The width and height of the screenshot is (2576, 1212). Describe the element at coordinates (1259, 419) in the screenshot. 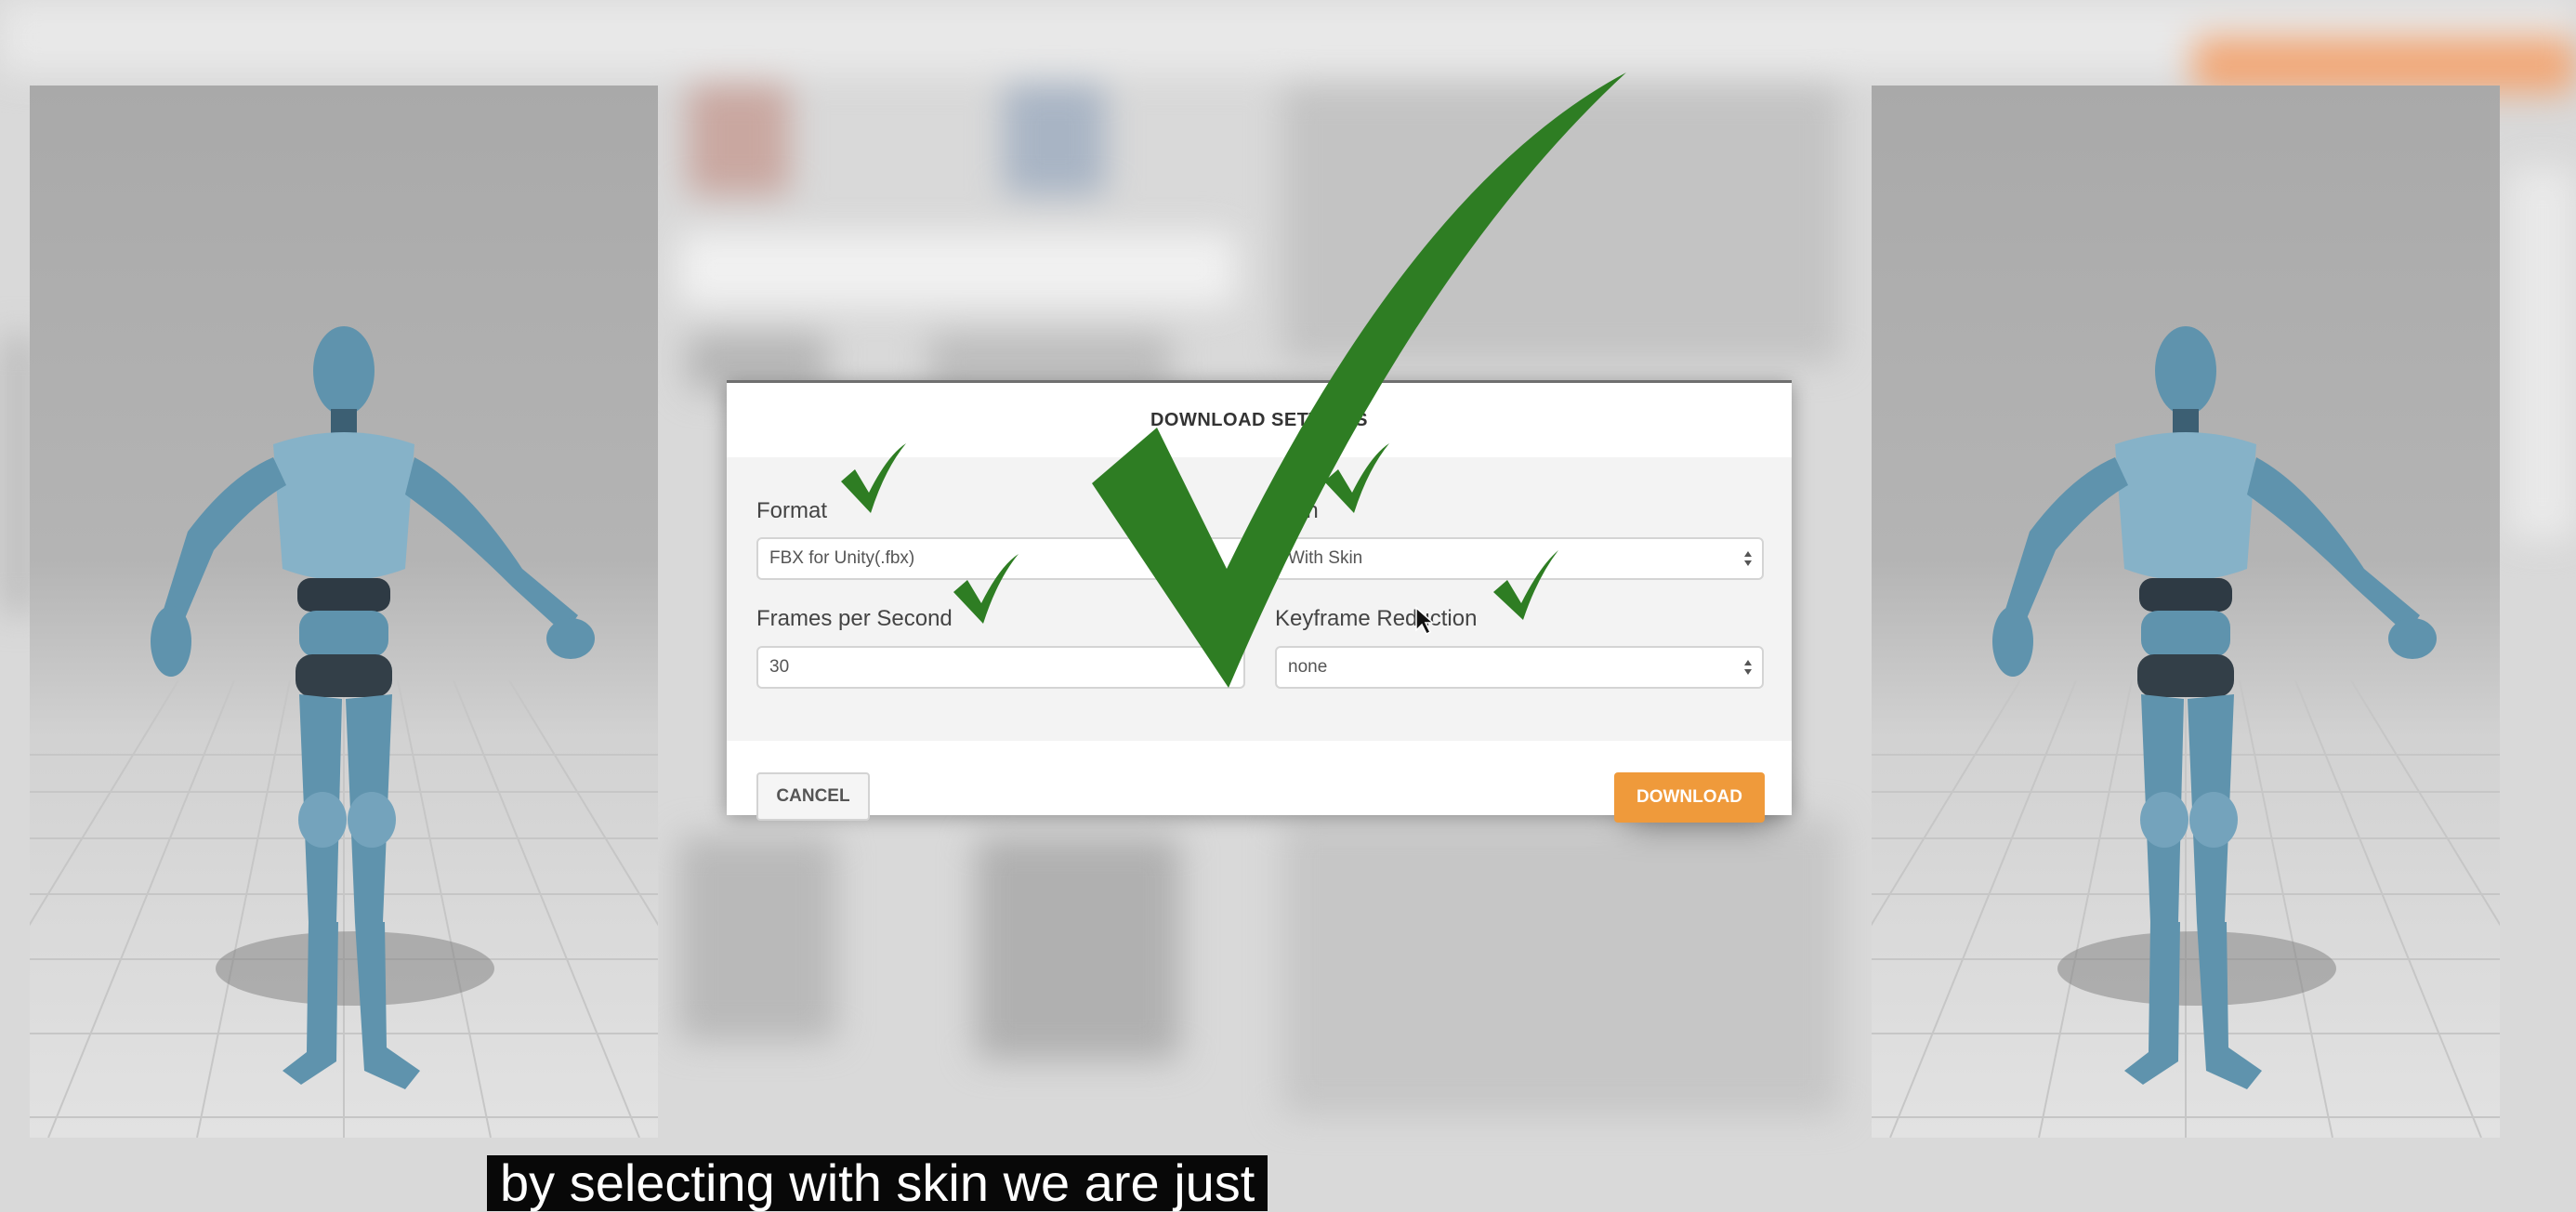

I see `dialog-title: DOWNLOAD SETTINGS` at that location.